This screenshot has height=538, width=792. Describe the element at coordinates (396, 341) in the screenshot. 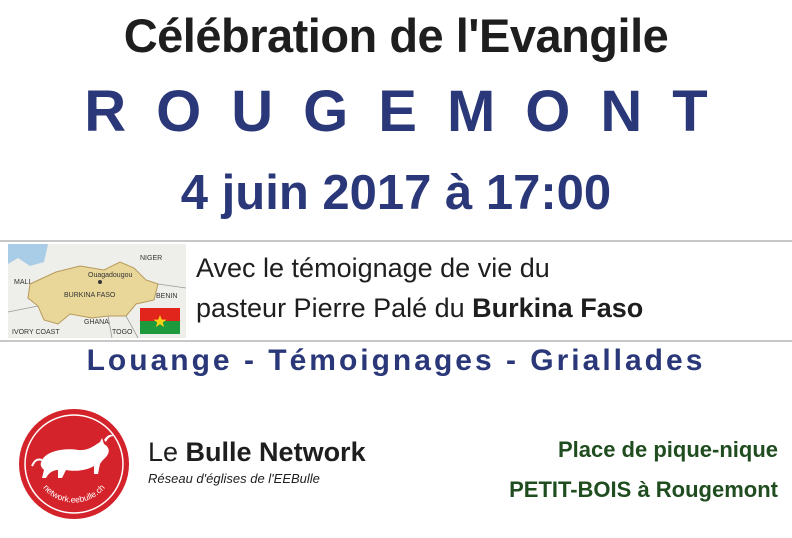

I see `divider-bottom` at that location.